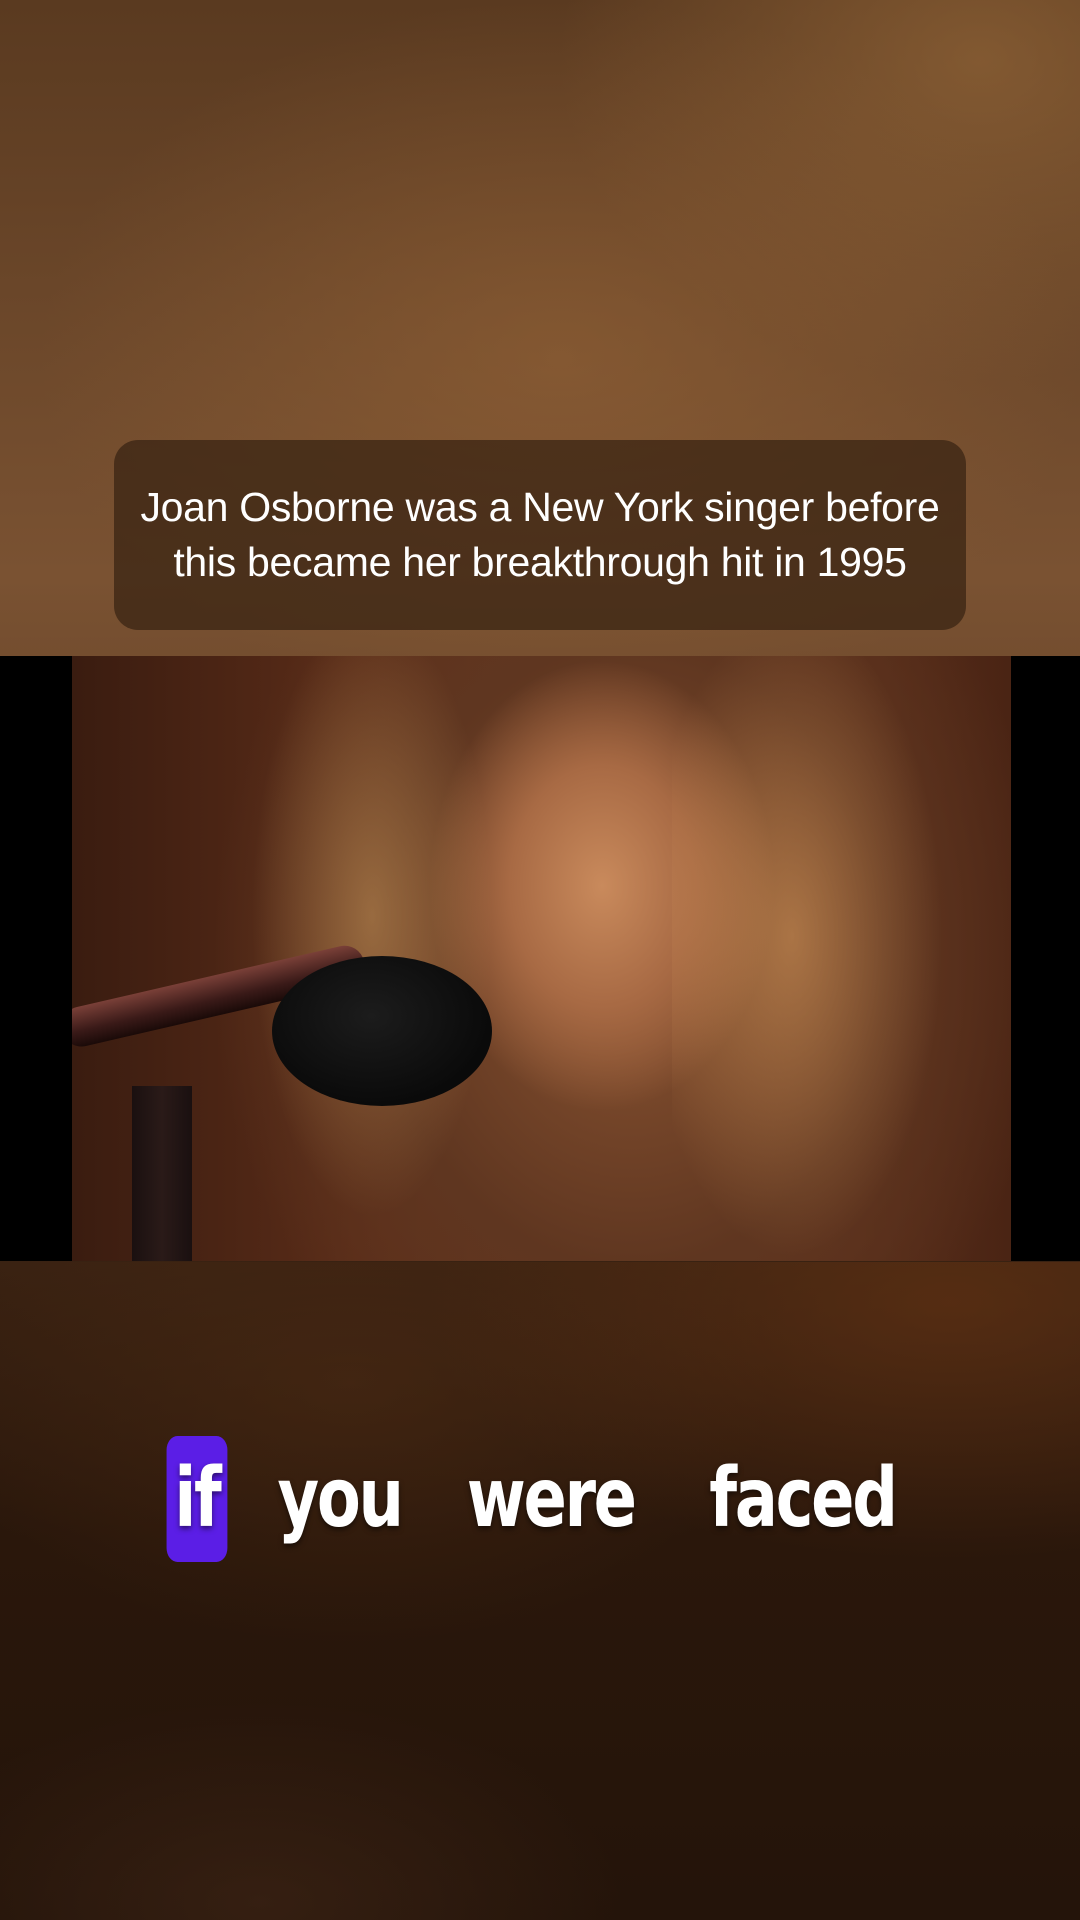 The height and width of the screenshot is (1920, 1080). Describe the element at coordinates (822, 958) in the screenshot. I see `singer-hair-right` at that location.